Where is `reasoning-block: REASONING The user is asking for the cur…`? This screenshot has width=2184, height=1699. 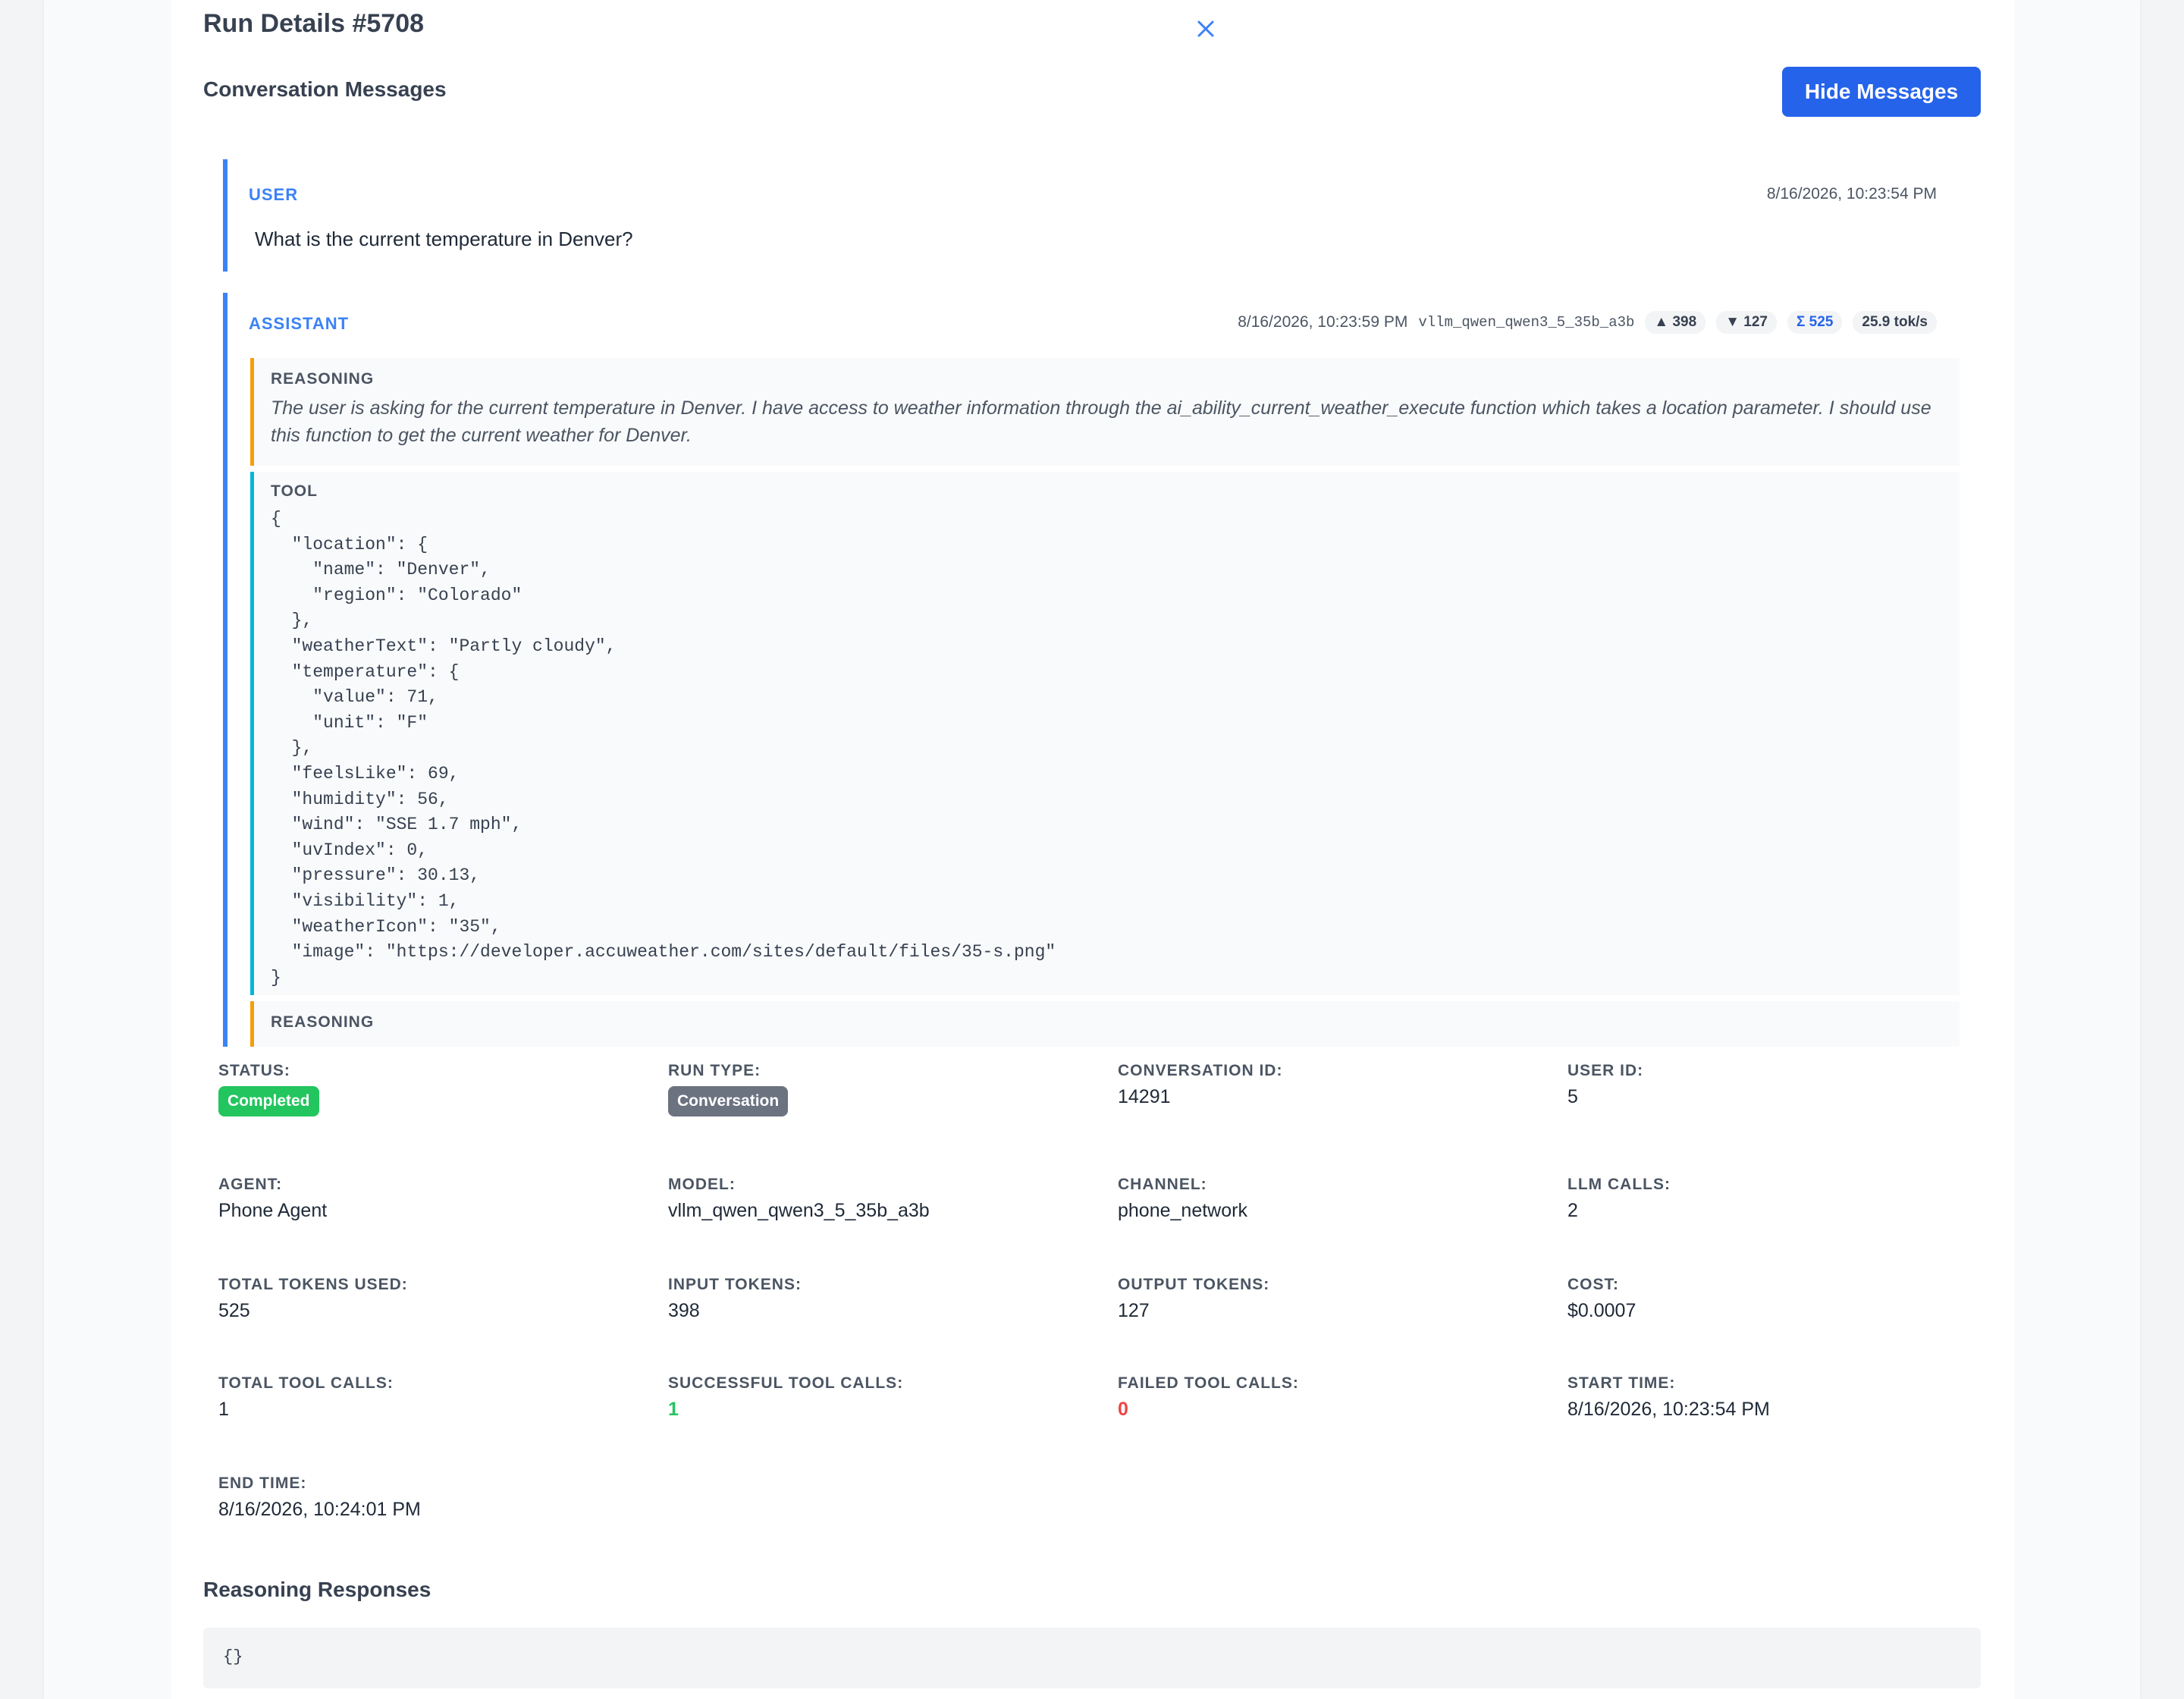 reasoning-block: REASONING The user is asking for the cur… is located at coordinates (1105, 412).